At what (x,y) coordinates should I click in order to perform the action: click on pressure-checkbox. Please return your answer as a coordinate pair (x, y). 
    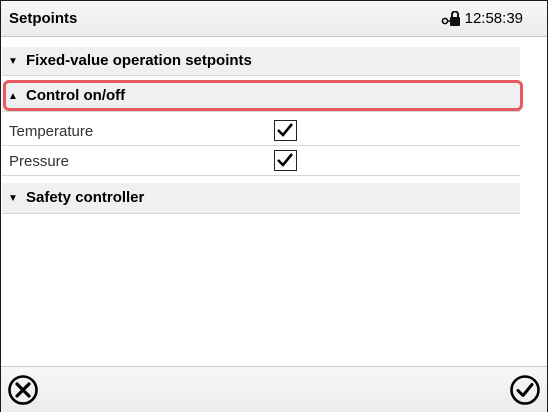
    Looking at the image, I should click on (285, 160).